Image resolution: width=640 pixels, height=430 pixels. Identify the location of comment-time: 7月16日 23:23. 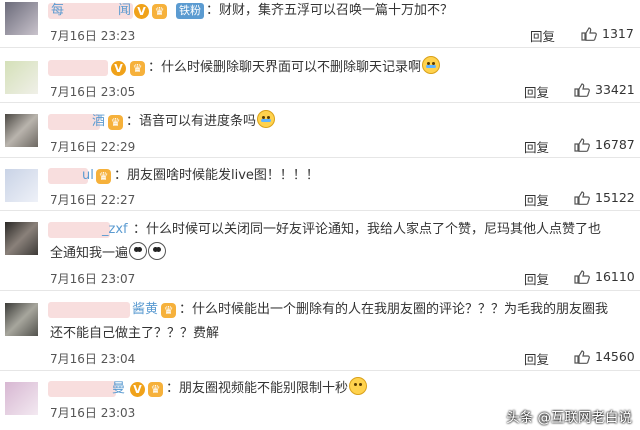
(93, 36).